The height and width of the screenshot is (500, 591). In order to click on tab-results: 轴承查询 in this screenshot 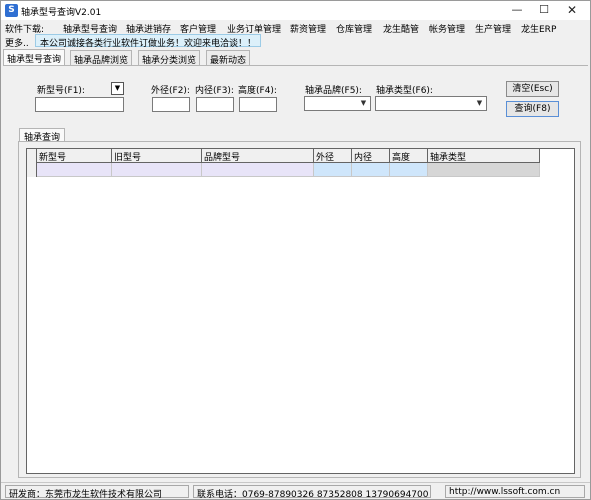, I will do `click(42, 135)`.